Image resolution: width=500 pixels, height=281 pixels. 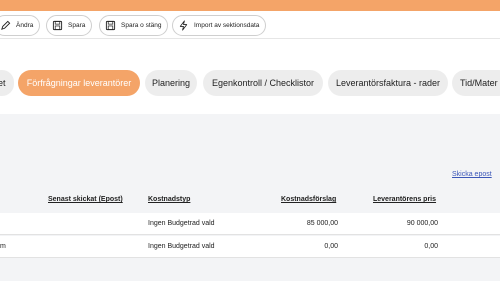 What do you see at coordinates (422, 223) in the screenshot?
I see `supplier-price-cell: 90 000,00` at bounding box center [422, 223].